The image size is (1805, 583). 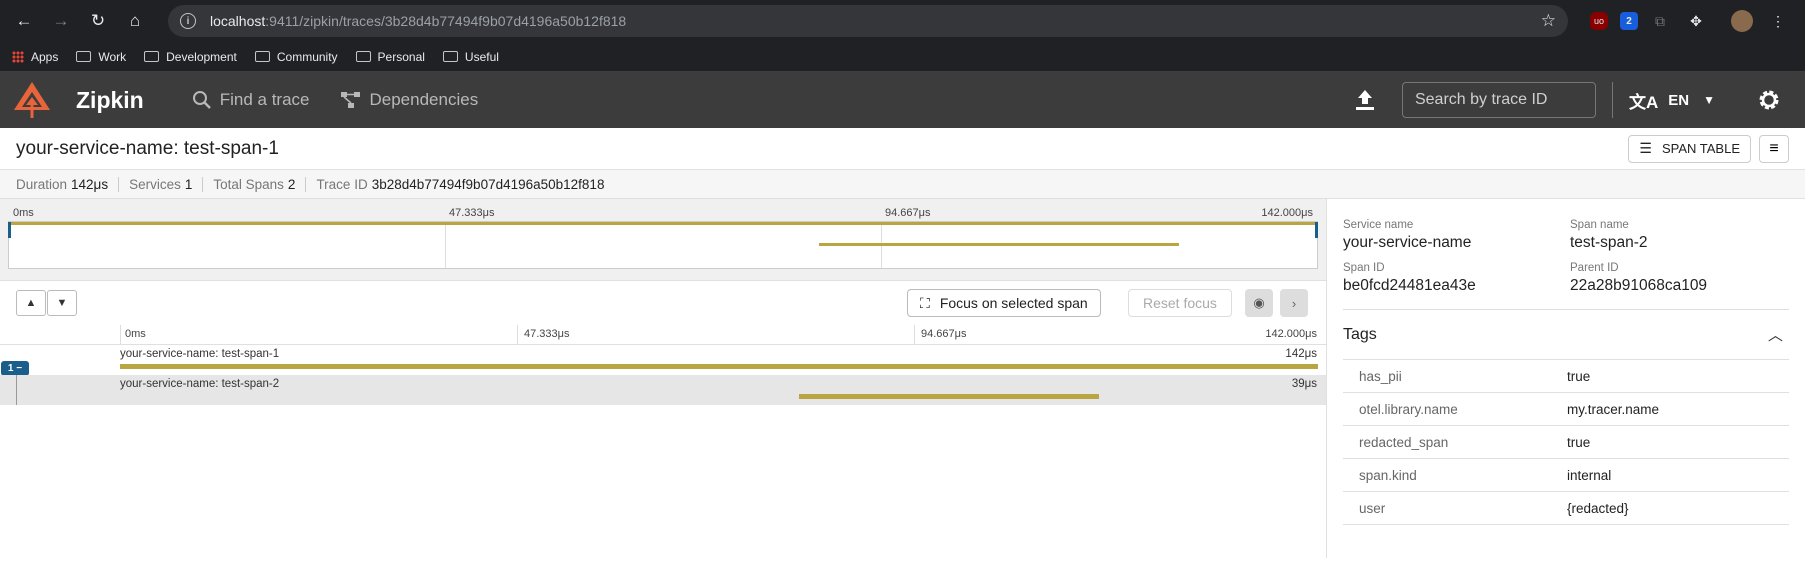 What do you see at coordinates (1629, 21) in the screenshot?
I see `bitwarden-icon: 2` at bounding box center [1629, 21].